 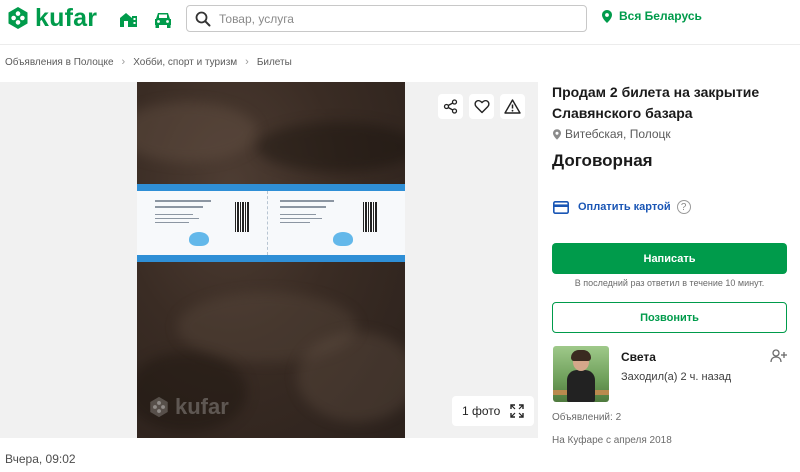 What do you see at coordinates (59, 62) in the screenshot?
I see `breadcrumb-item-polotsk: Объявления в Полоцке` at bounding box center [59, 62].